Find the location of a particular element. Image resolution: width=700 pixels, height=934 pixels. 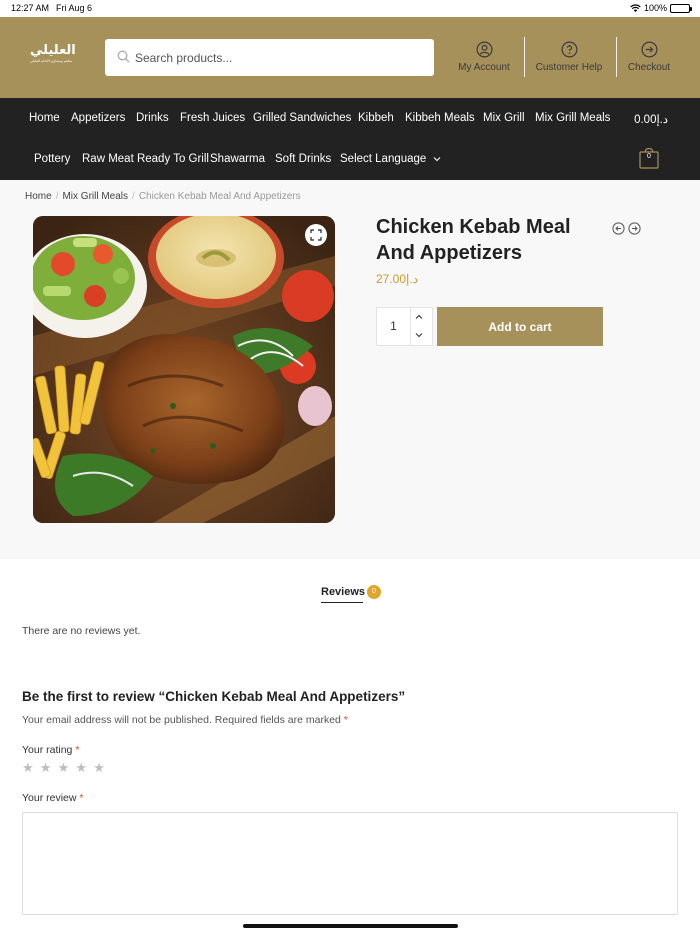

no-reviews-text: There are no reviews yet. is located at coordinates (81, 631).